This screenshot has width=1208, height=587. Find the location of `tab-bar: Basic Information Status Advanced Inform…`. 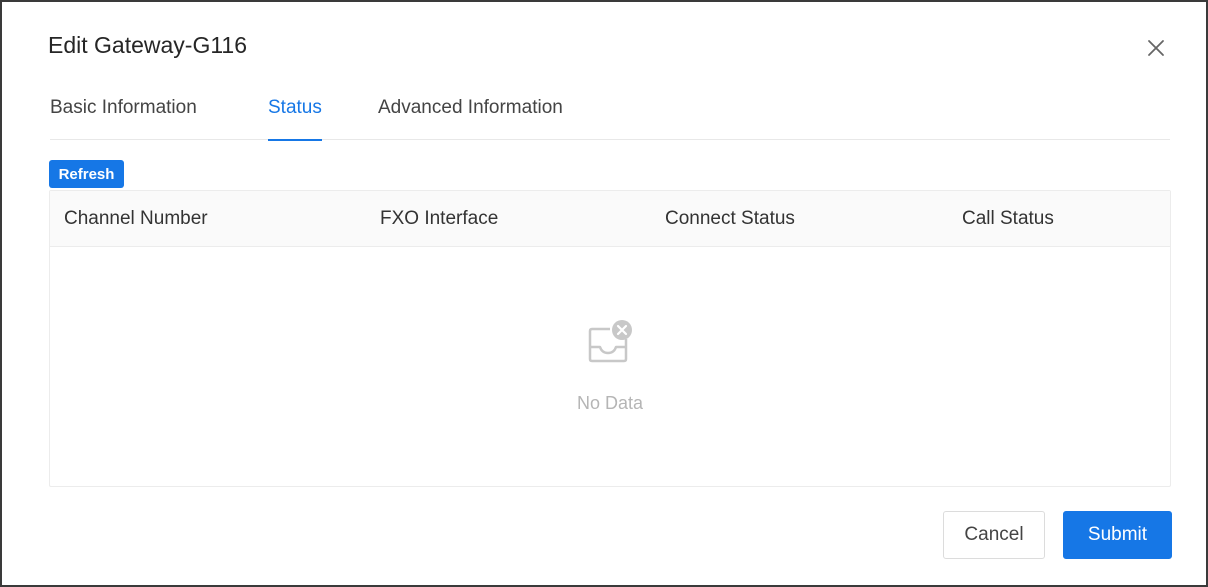

tab-bar: Basic Information Status Advanced Inform… is located at coordinates (610, 117).